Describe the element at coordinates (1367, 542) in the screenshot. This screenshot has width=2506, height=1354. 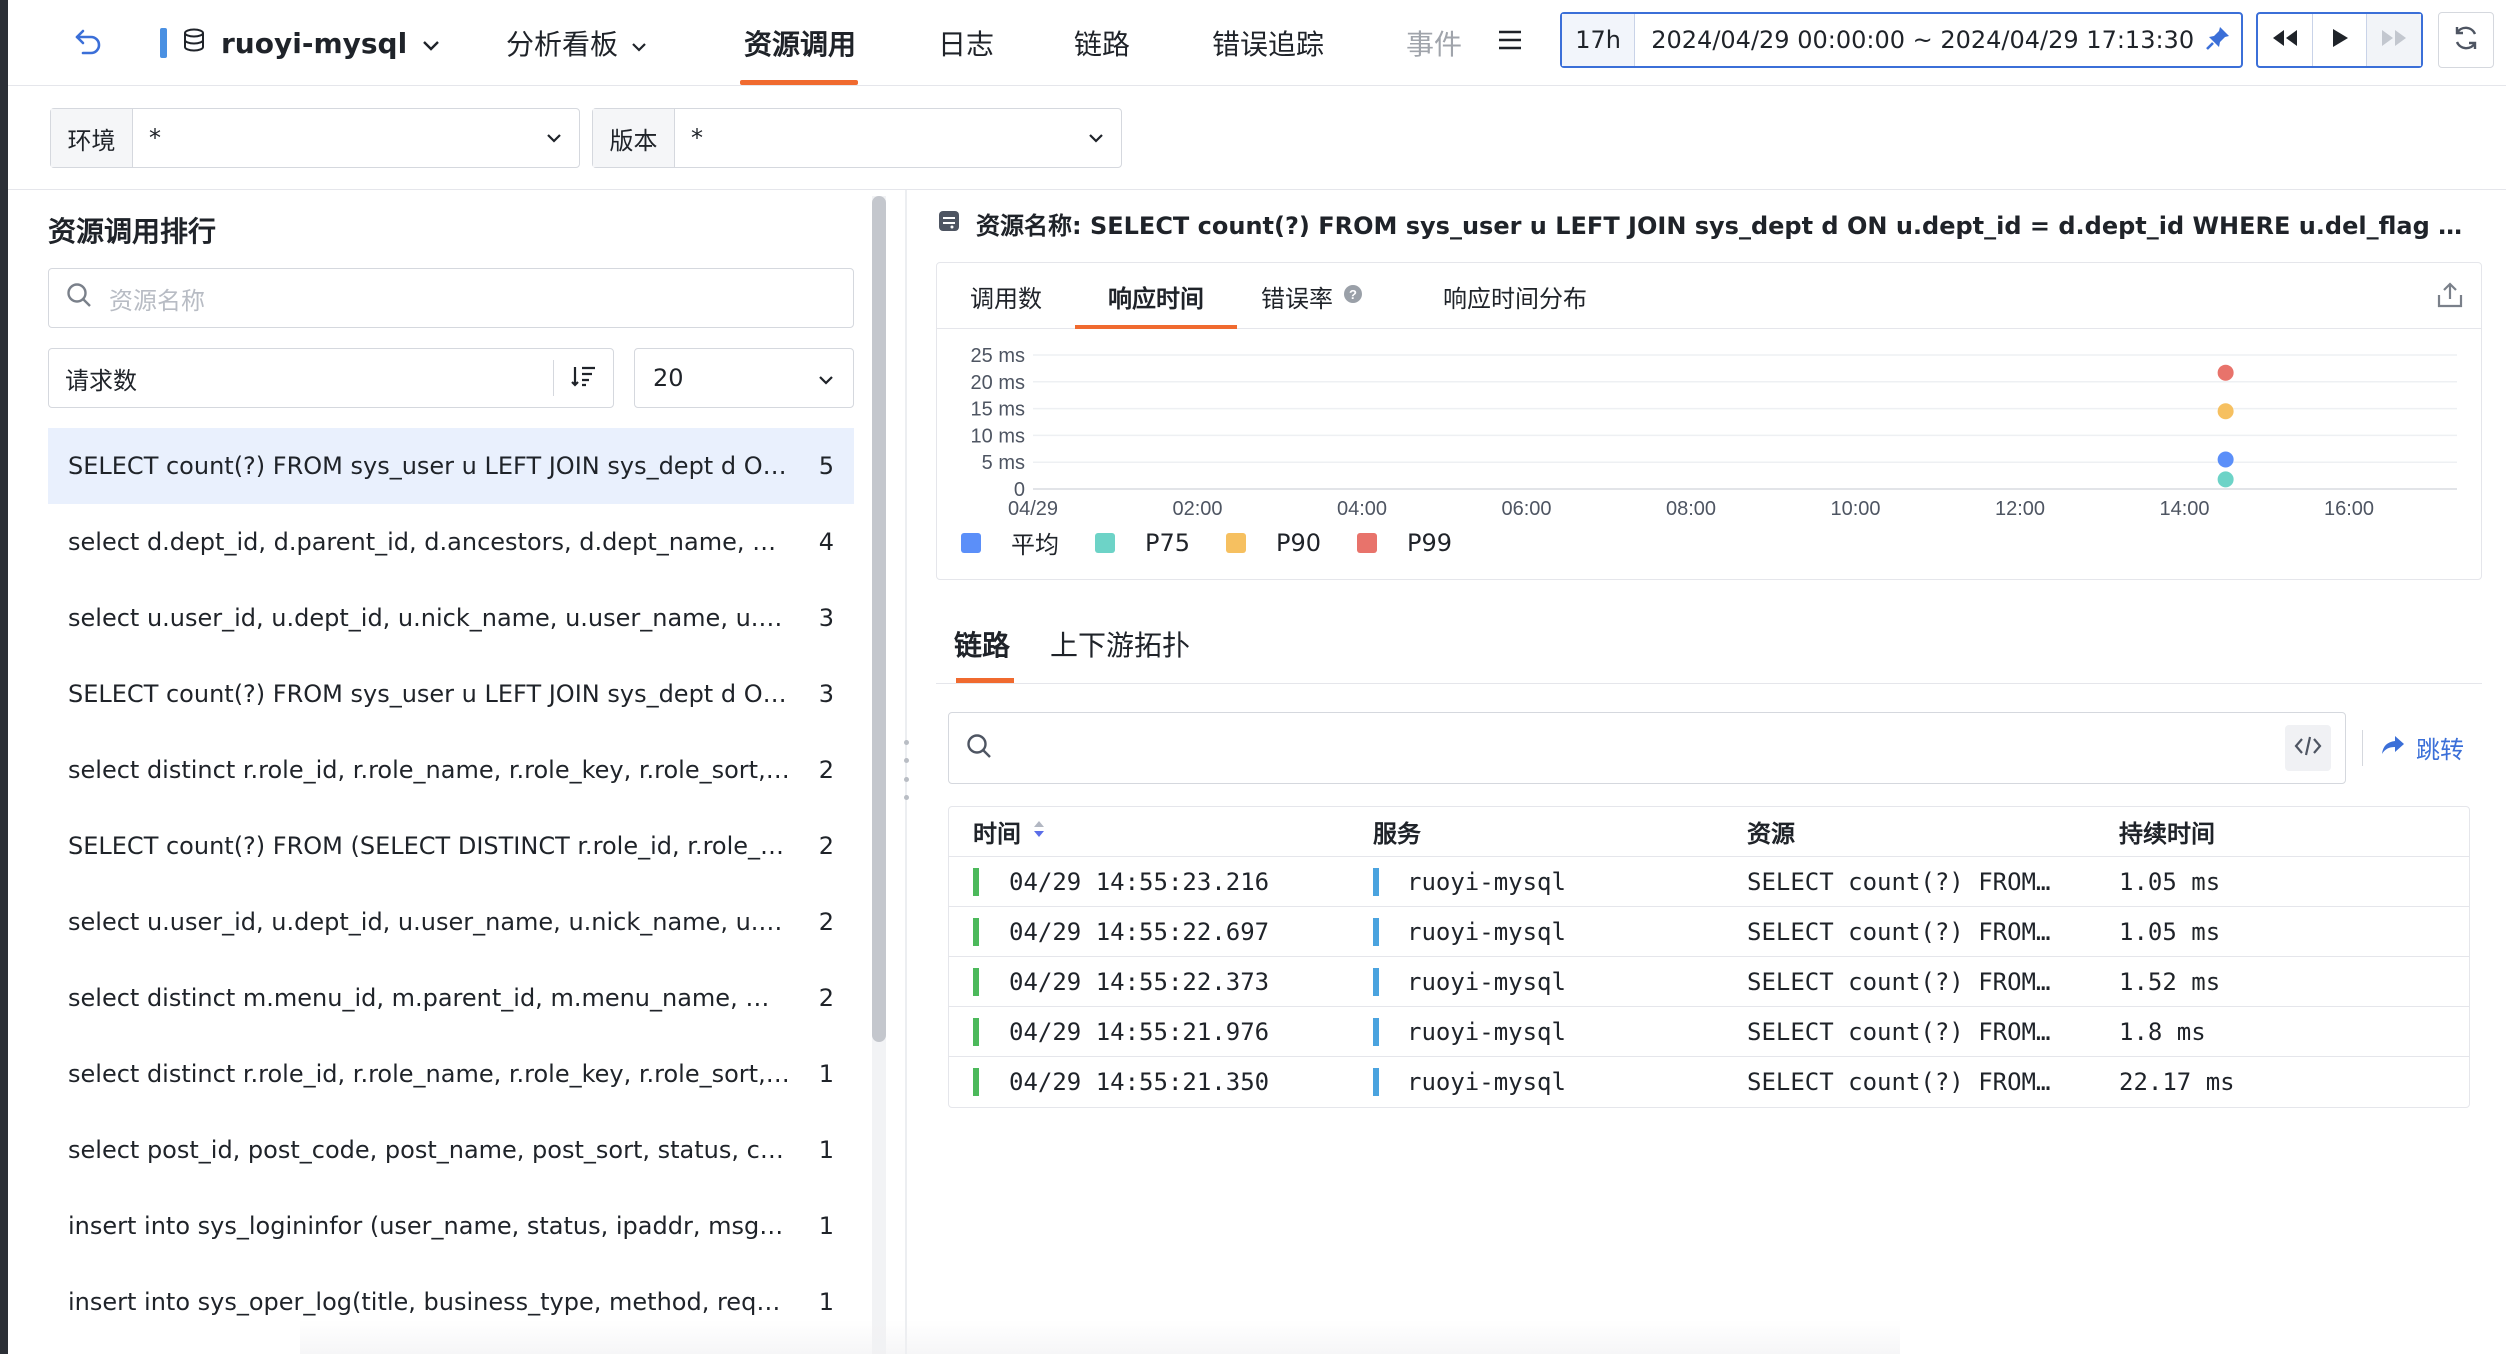
I see `legend-swatch` at that location.